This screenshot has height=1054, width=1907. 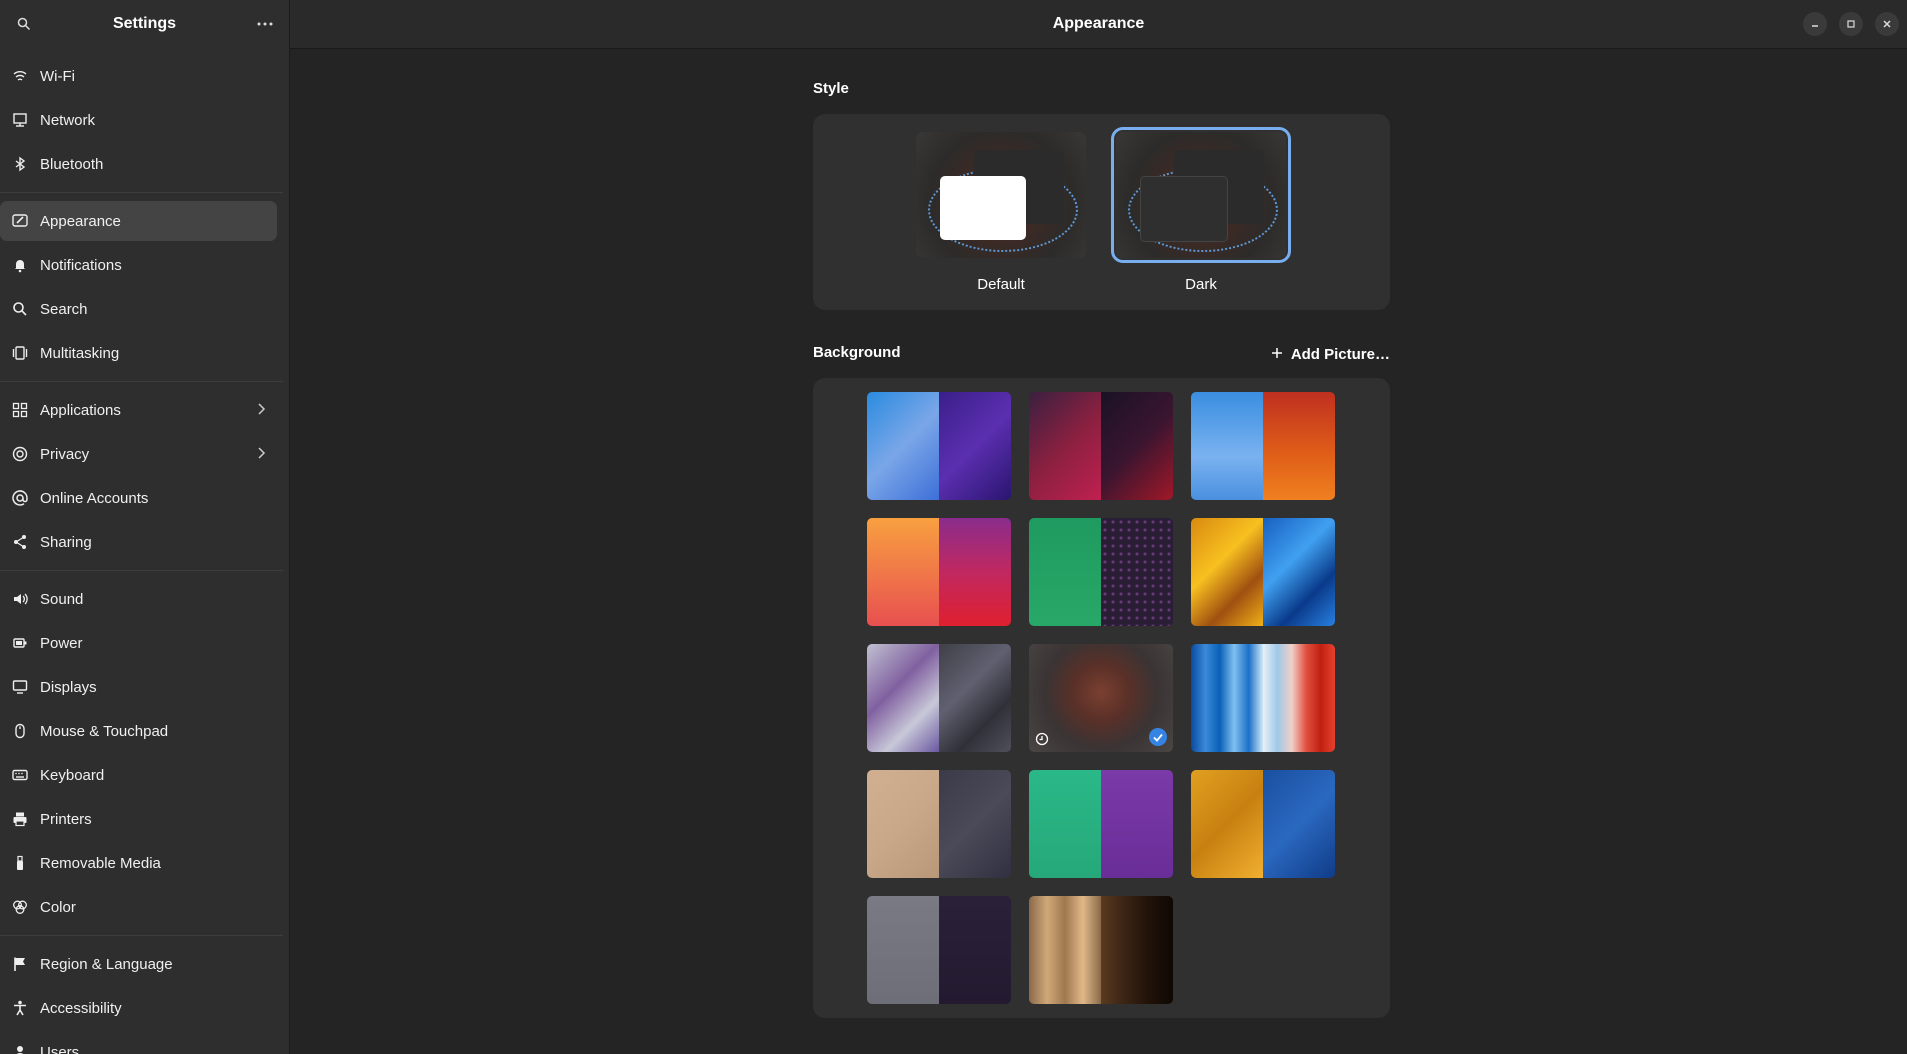 I want to click on wallpaper-tile-pixels, so click(x=1101, y=446).